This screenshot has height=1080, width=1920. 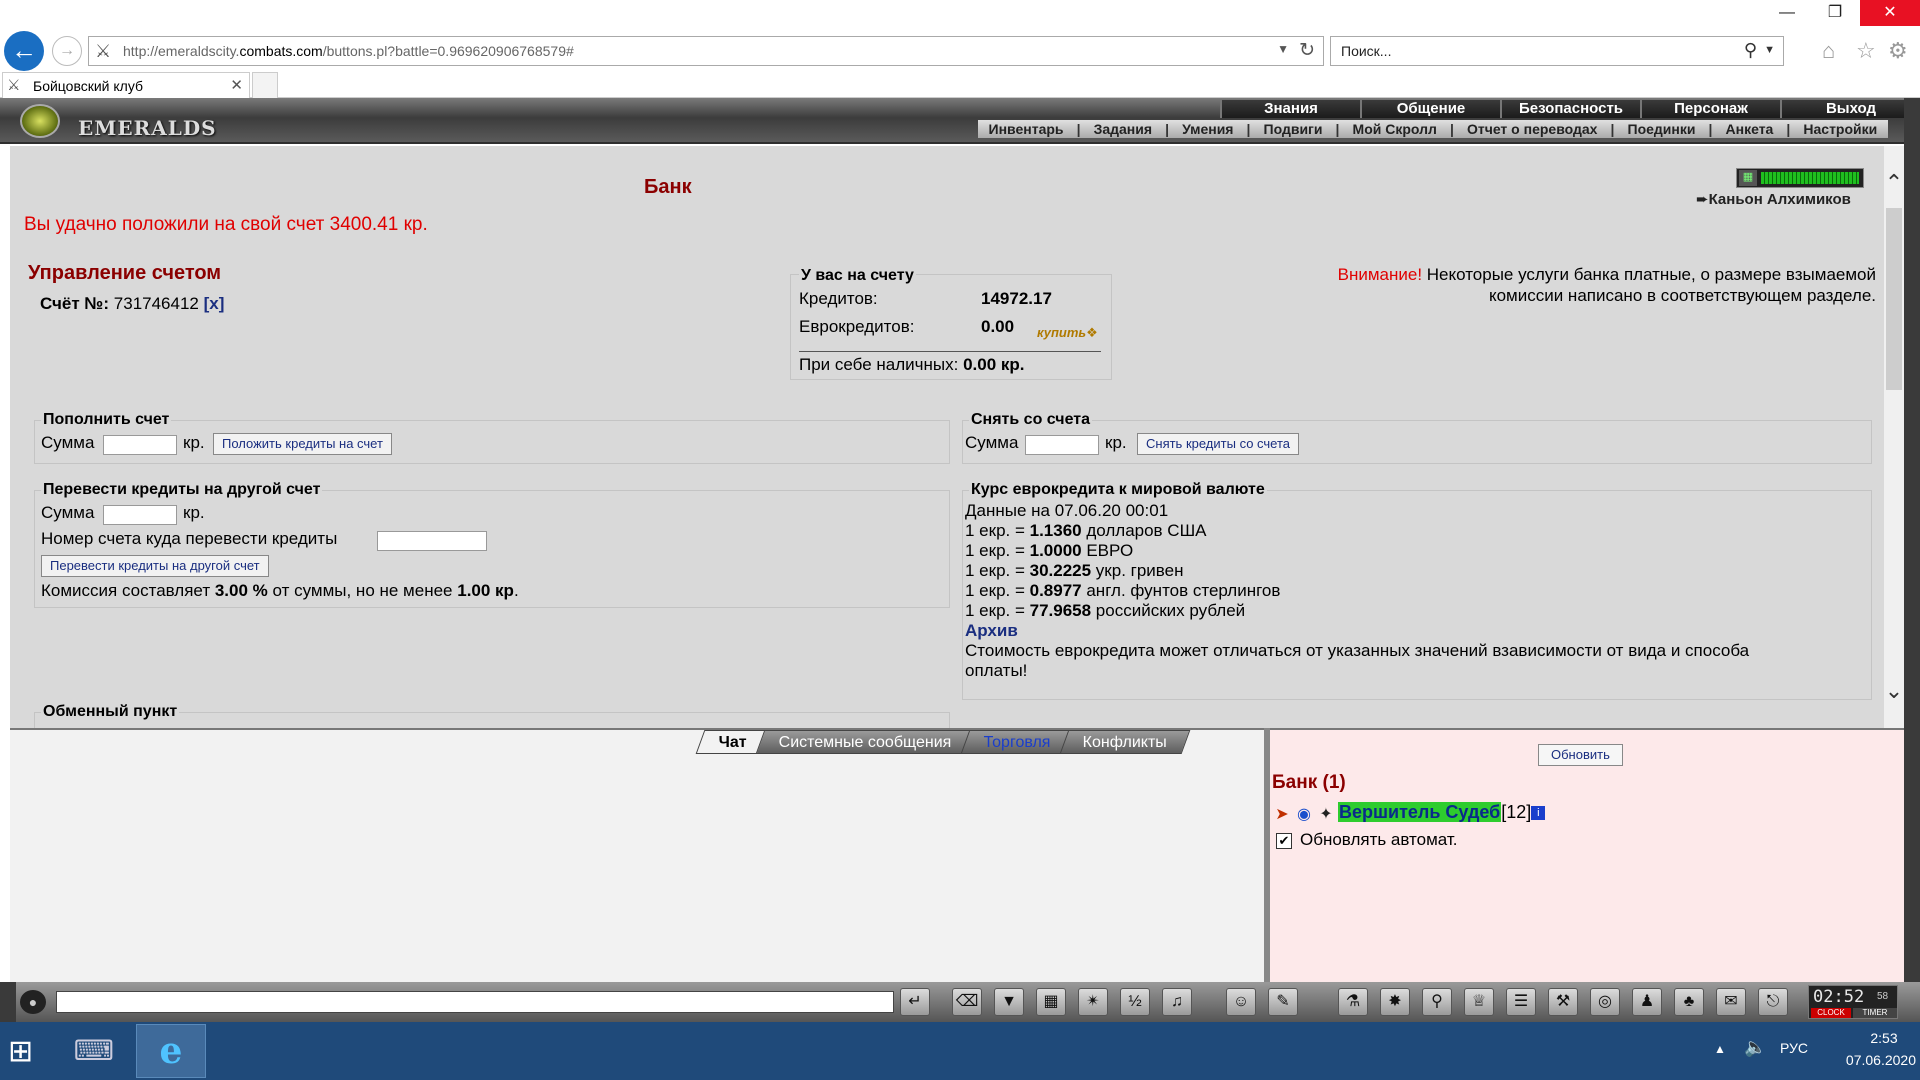 What do you see at coordinates (1284, 840) in the screenshot?
I see `auto-refresh-checkbox: ✔` at bounding box center [1284, 840].